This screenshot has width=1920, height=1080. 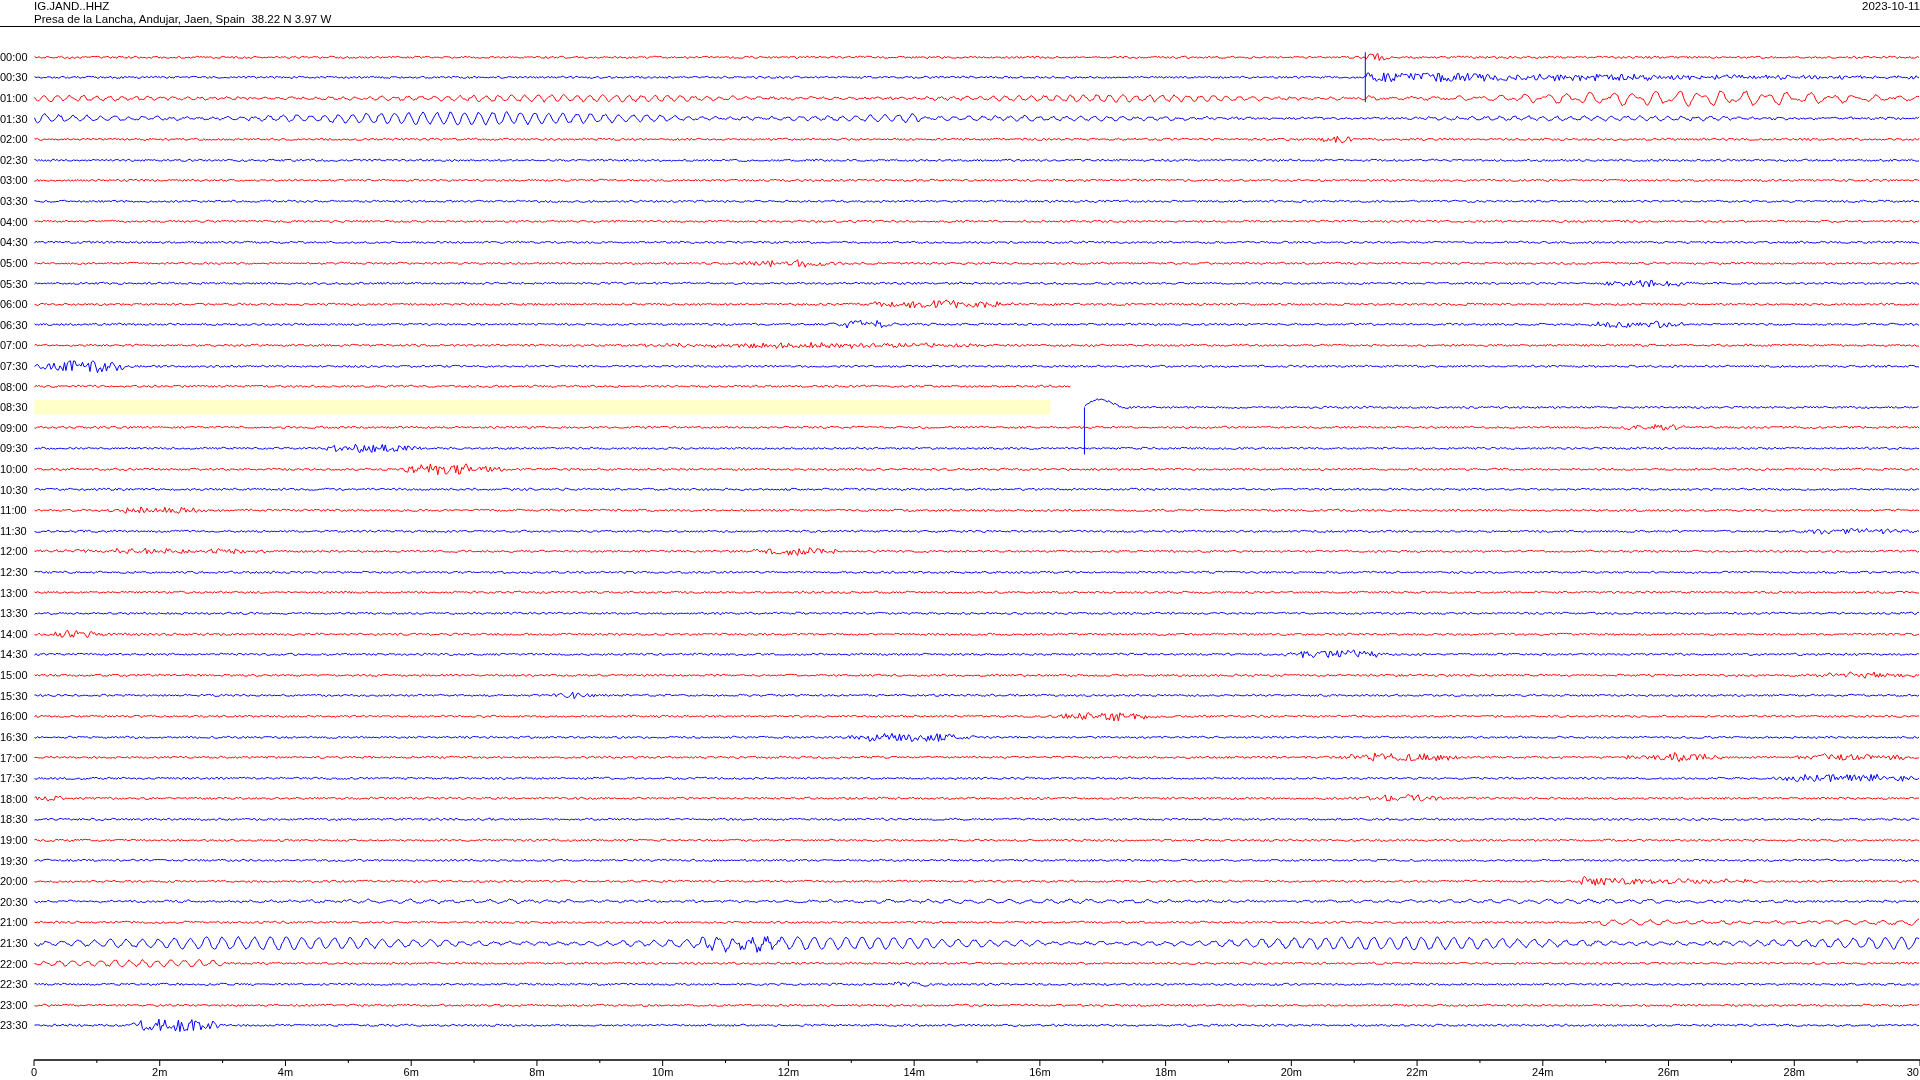 What do you see at coordinates (14, 489) in the screenshot?
I see `time-label: 10:30` at bounding box center [14, 489].